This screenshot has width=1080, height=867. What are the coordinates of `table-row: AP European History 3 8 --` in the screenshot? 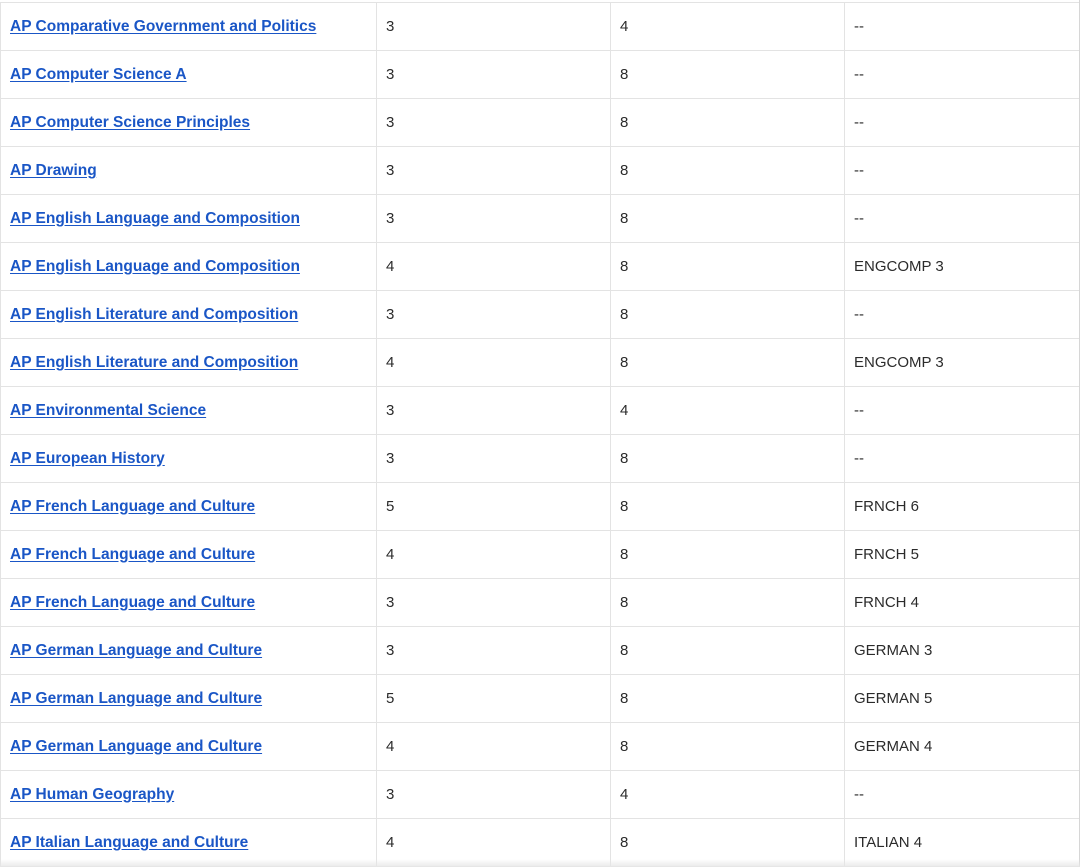 It's located at (540, 458).